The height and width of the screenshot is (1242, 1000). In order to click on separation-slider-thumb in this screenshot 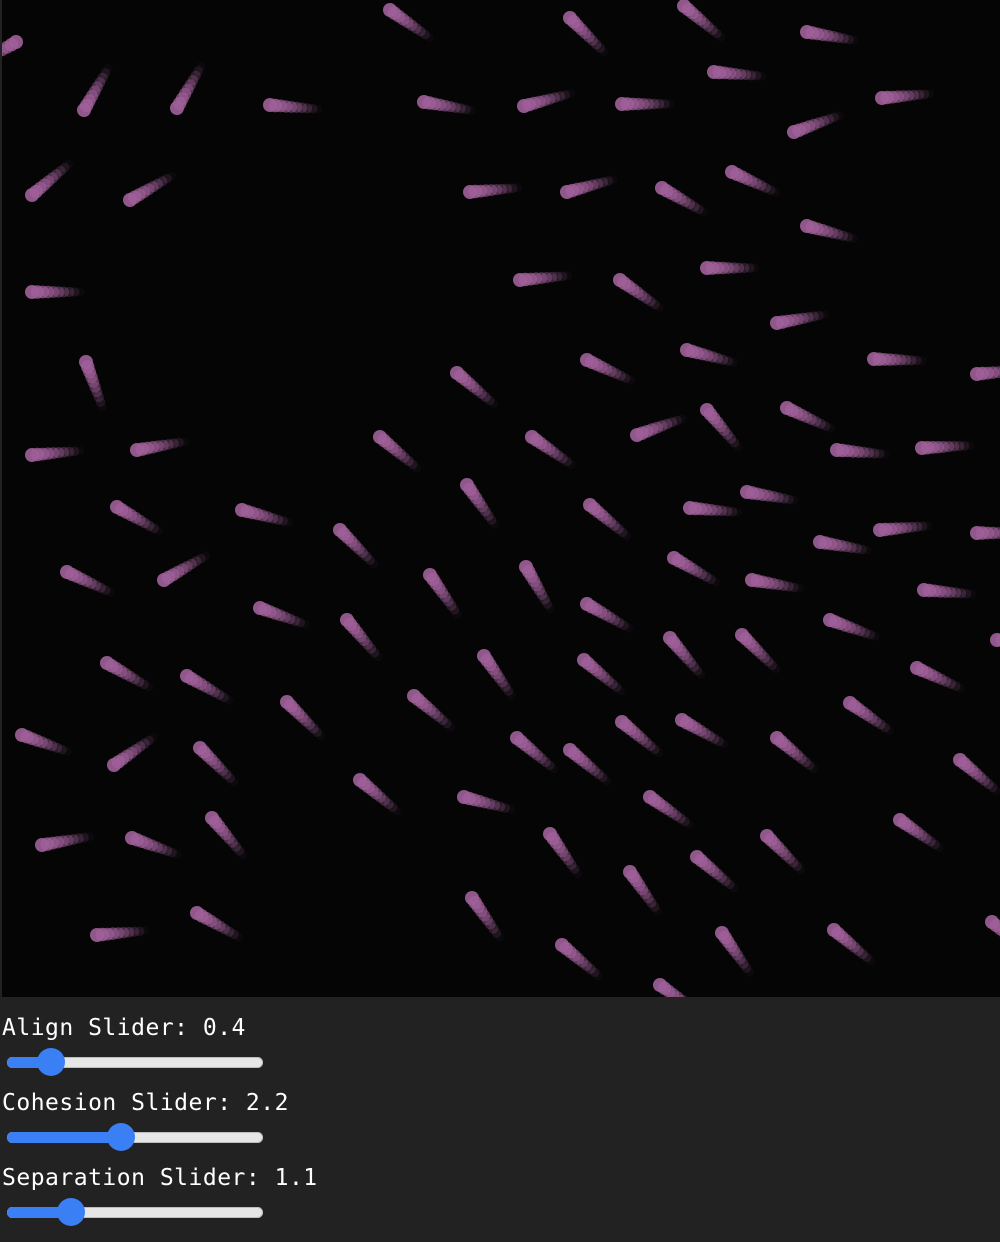, I will do `click(71, 1212)`.